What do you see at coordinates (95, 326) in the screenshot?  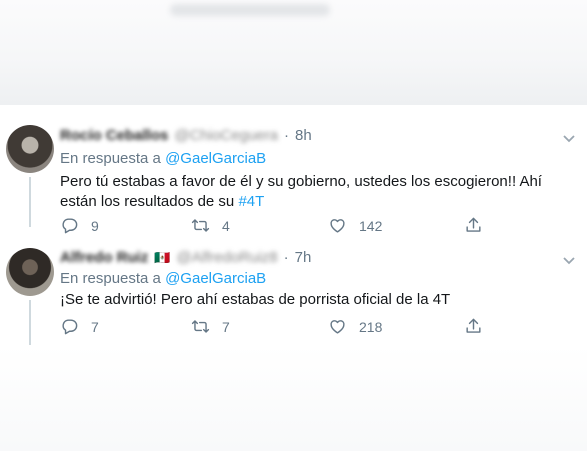 I see `reply-count: 7` at bounding box center [95, 326].